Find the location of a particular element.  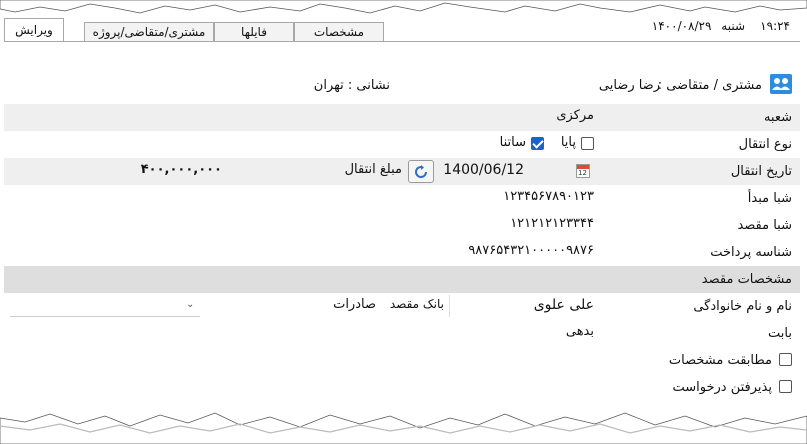

dest-bank-label: بانک مقصد is located at coordinates (416, 304).